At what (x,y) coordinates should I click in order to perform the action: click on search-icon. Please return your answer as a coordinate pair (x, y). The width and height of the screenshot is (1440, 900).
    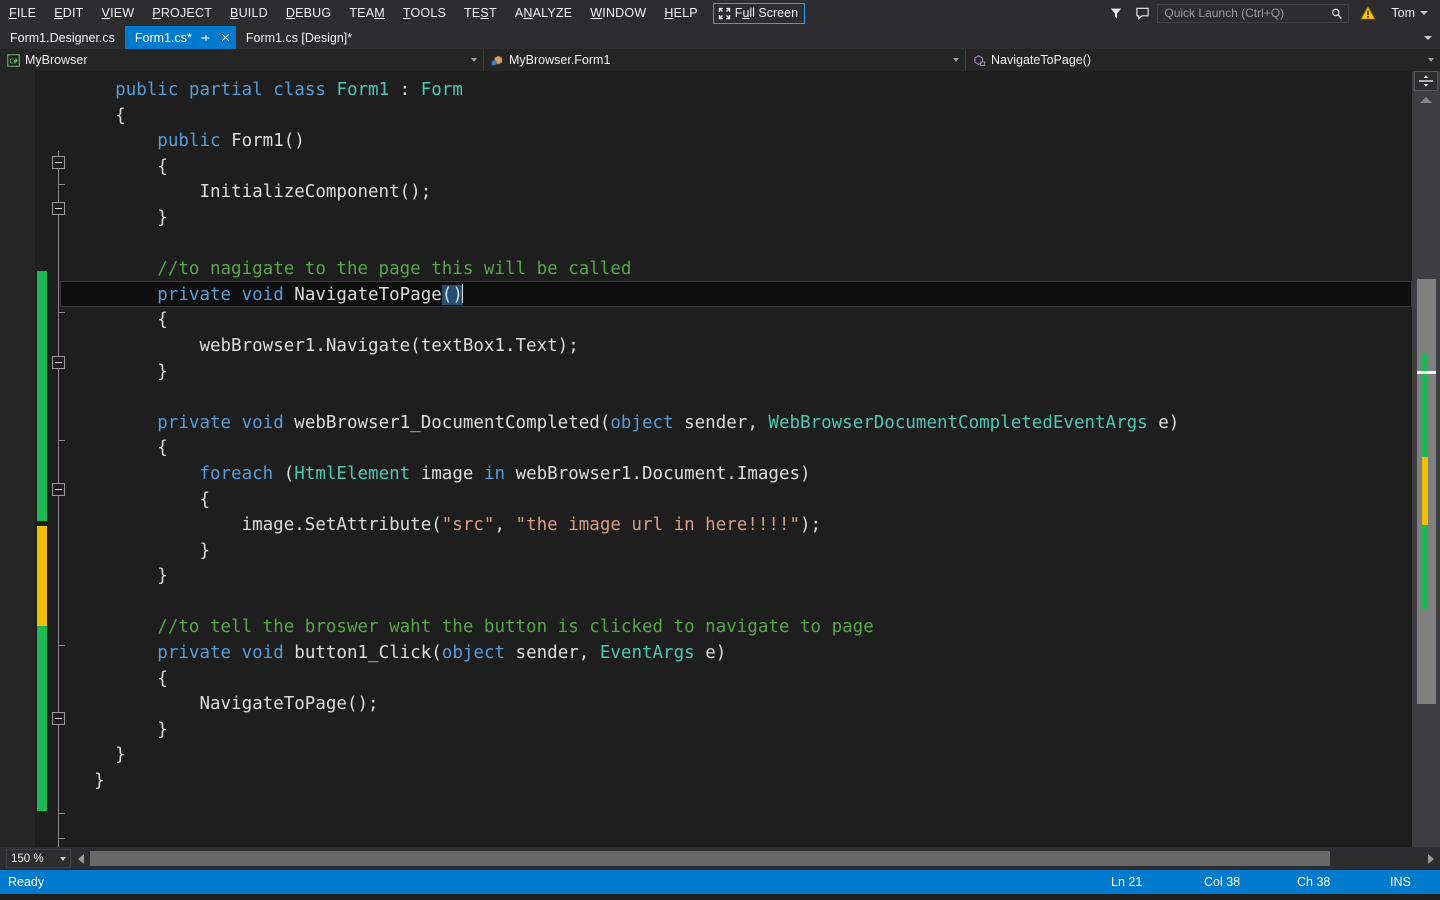
    Looking at the image, I should click on (1337, 16).